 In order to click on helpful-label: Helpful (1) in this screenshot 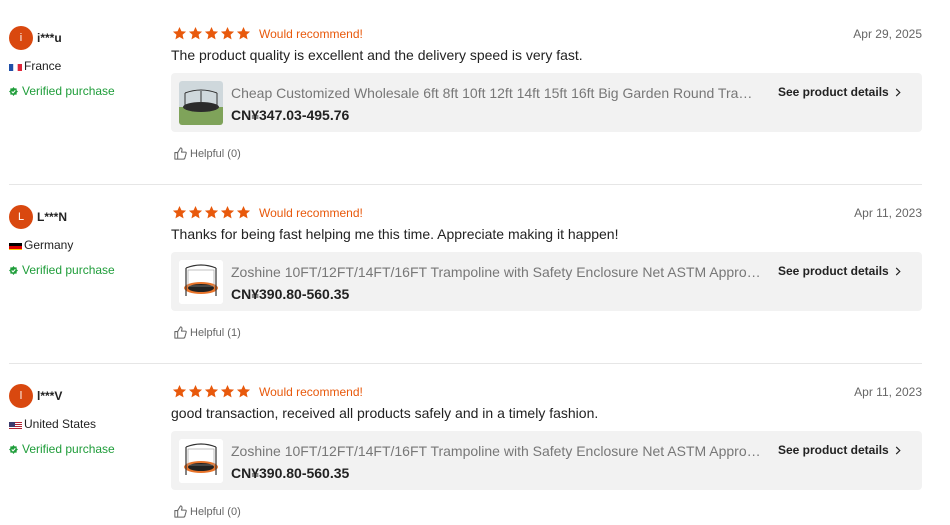, I will do `click(215, 332)`.